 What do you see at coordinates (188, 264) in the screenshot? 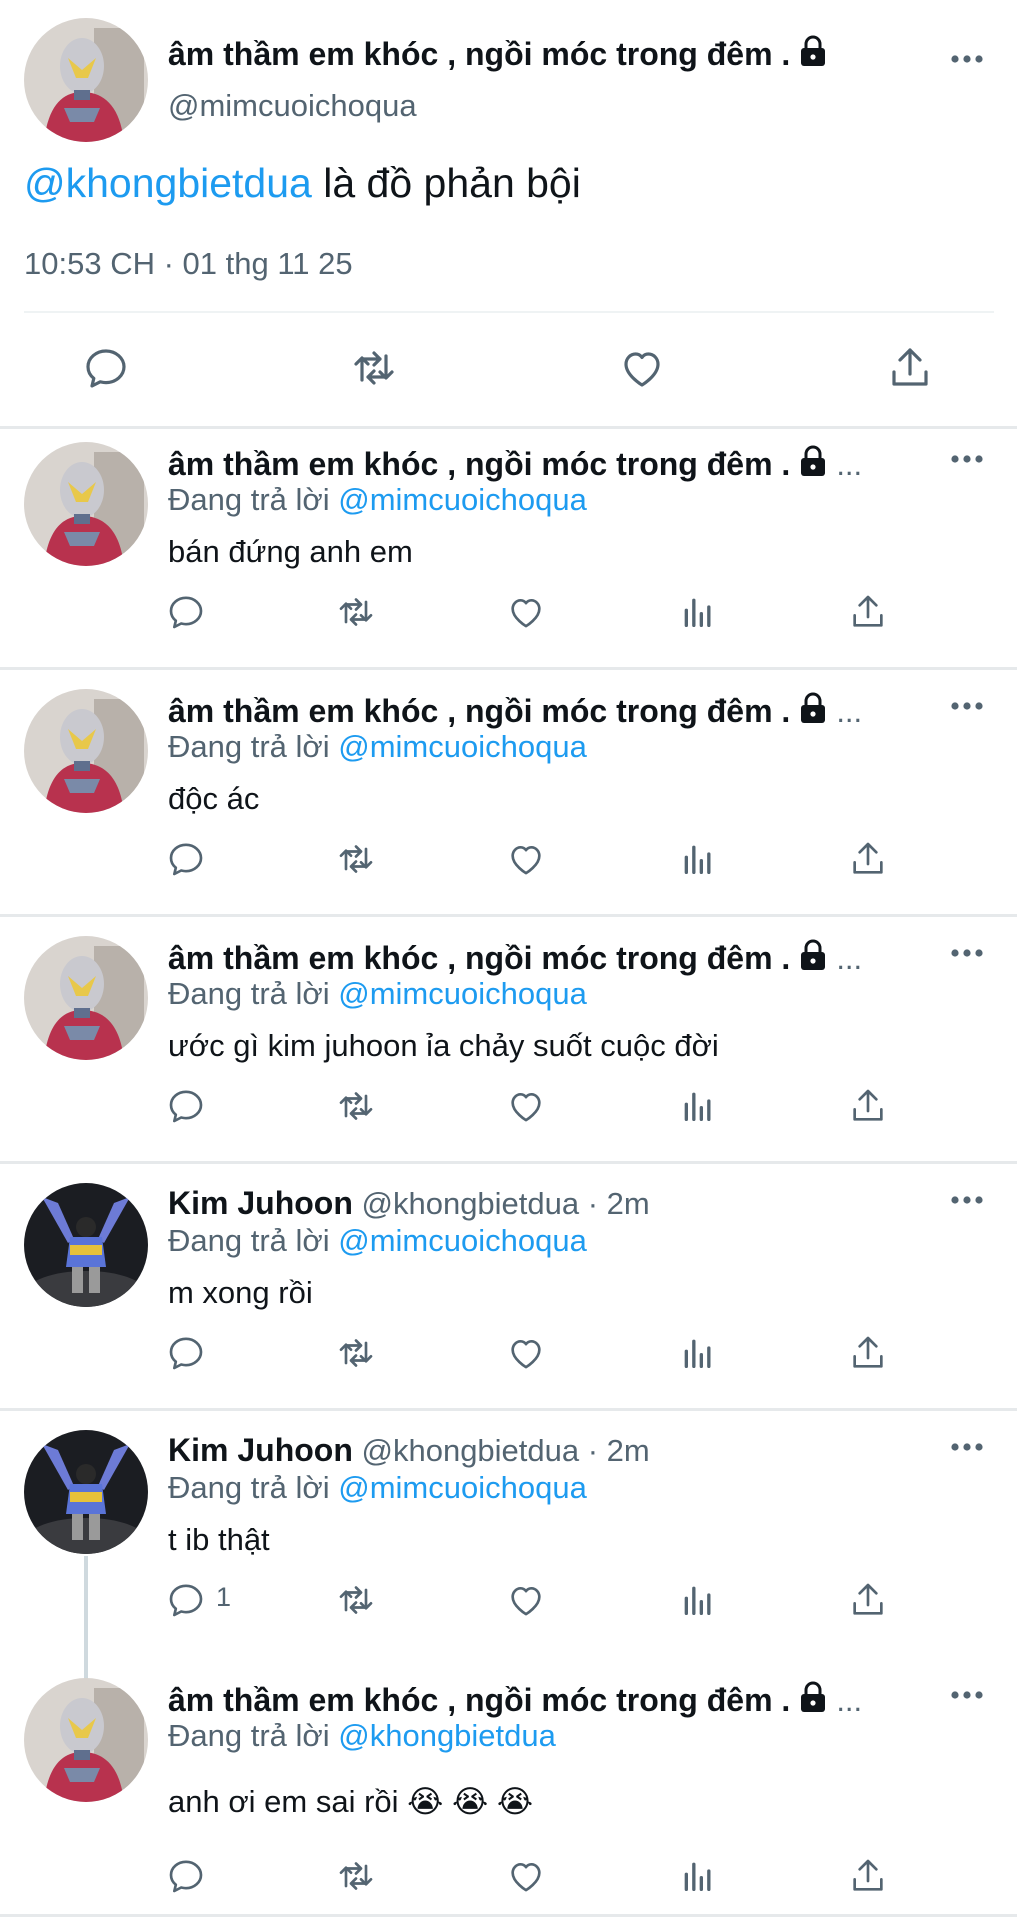
I see `tweet-timestamp: 10:53 CH · 01 thg 11 25` at bounding box center [188, 264].